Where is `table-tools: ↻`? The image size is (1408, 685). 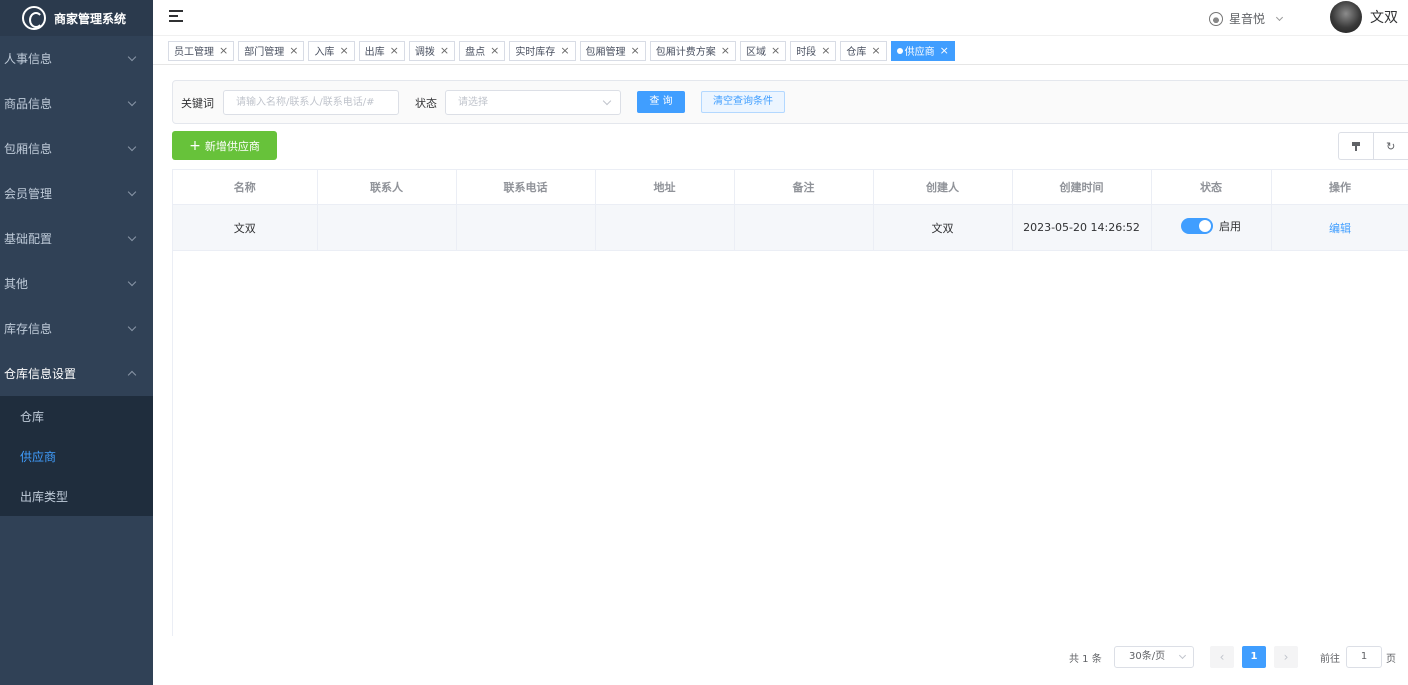
table-tools: ↻ is located at coordinates (1373, 146).